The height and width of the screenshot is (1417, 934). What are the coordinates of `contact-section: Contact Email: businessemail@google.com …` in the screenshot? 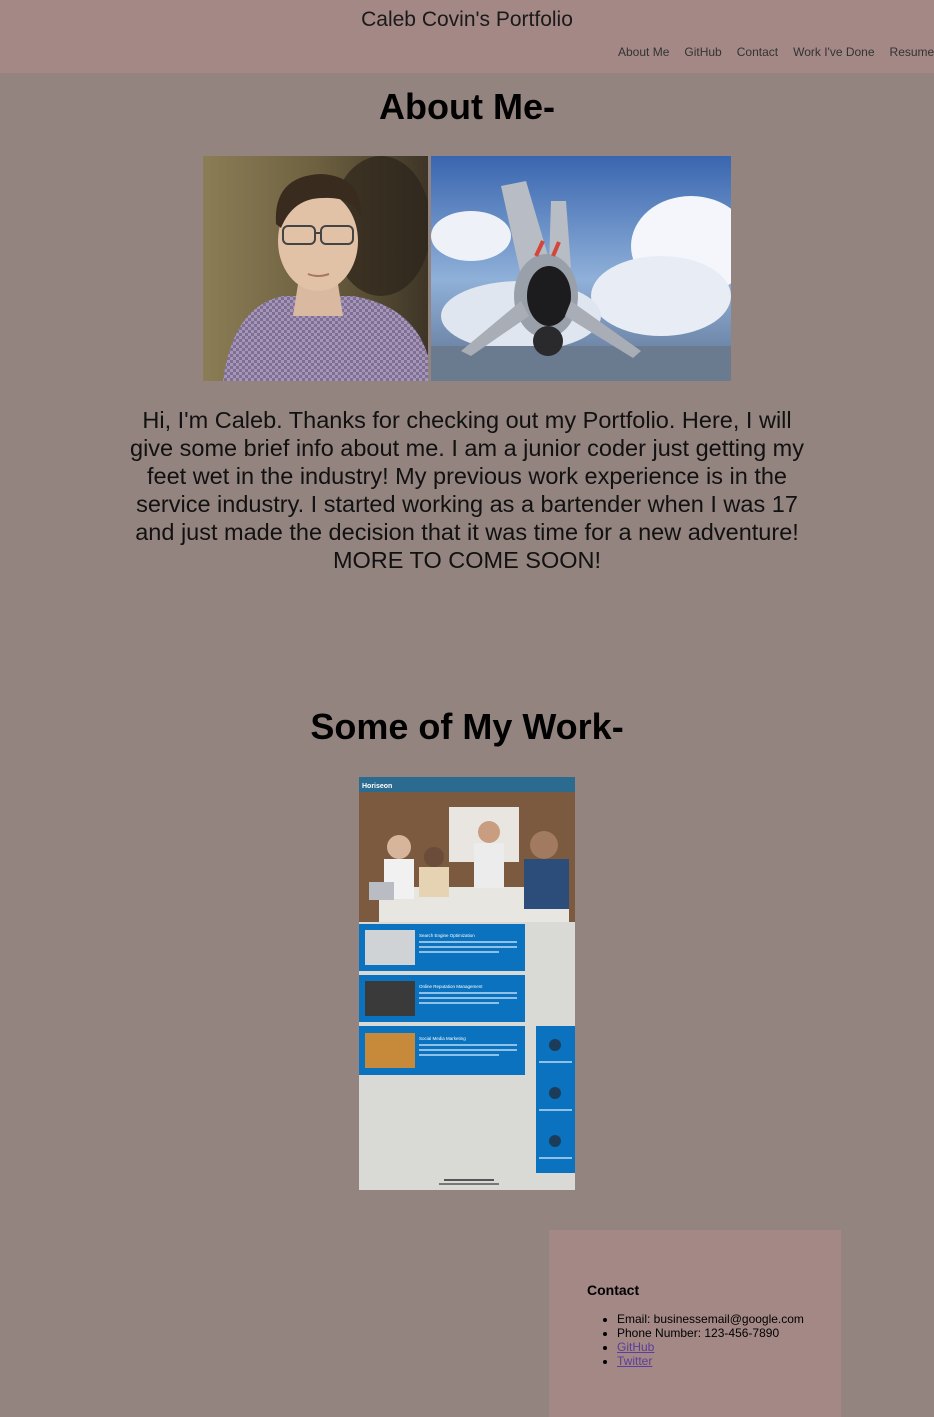 It's located at (695, 1323).